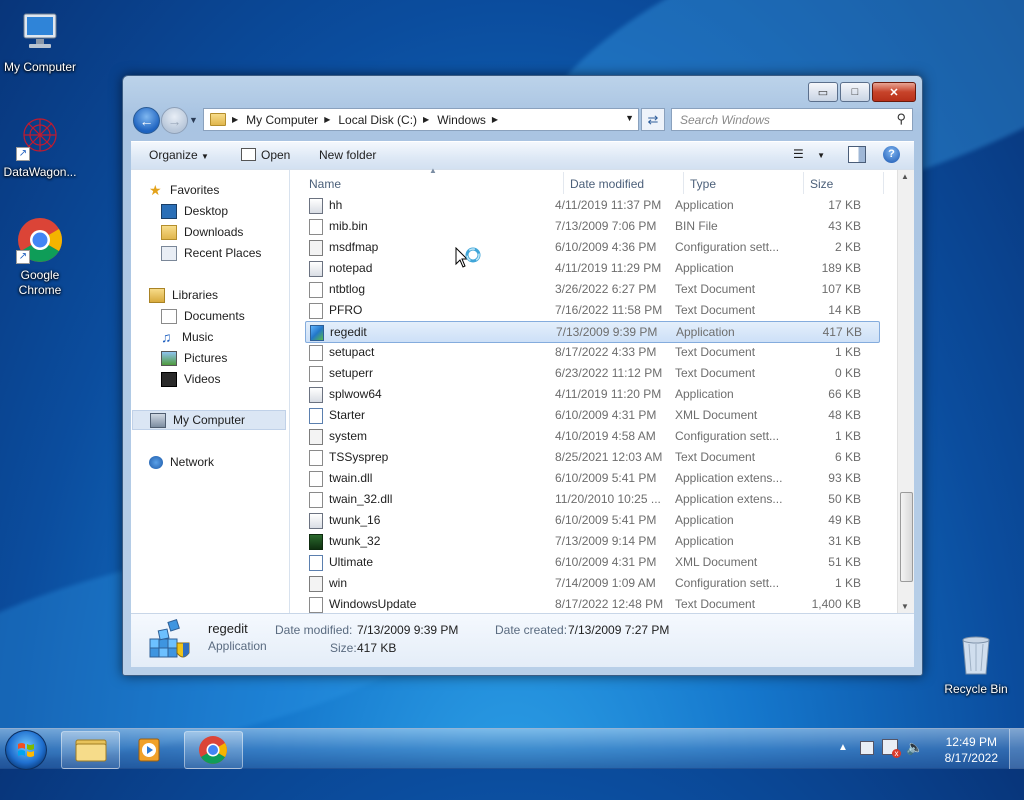 Image resolution: width=1024 pixels, height=800 pixels. Describe the element at coordinates (194, 358) in the screenshot. I see `nav-pictures: Pictures` at that location.